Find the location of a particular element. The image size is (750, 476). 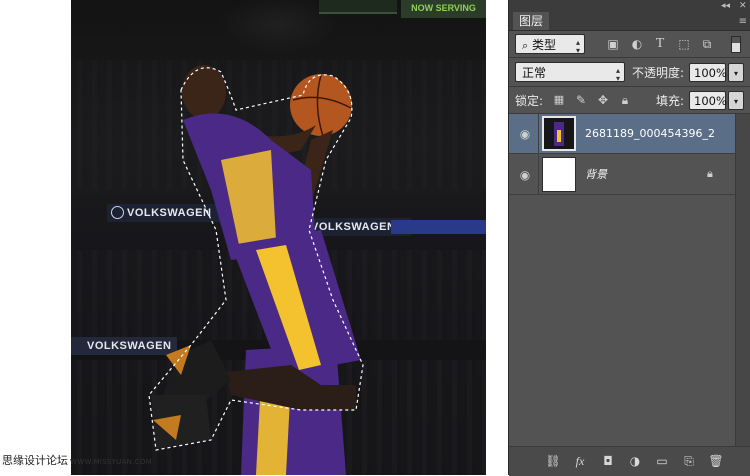

smart-object-filter-icon: ⧉ is located at coordinates (707, 44).